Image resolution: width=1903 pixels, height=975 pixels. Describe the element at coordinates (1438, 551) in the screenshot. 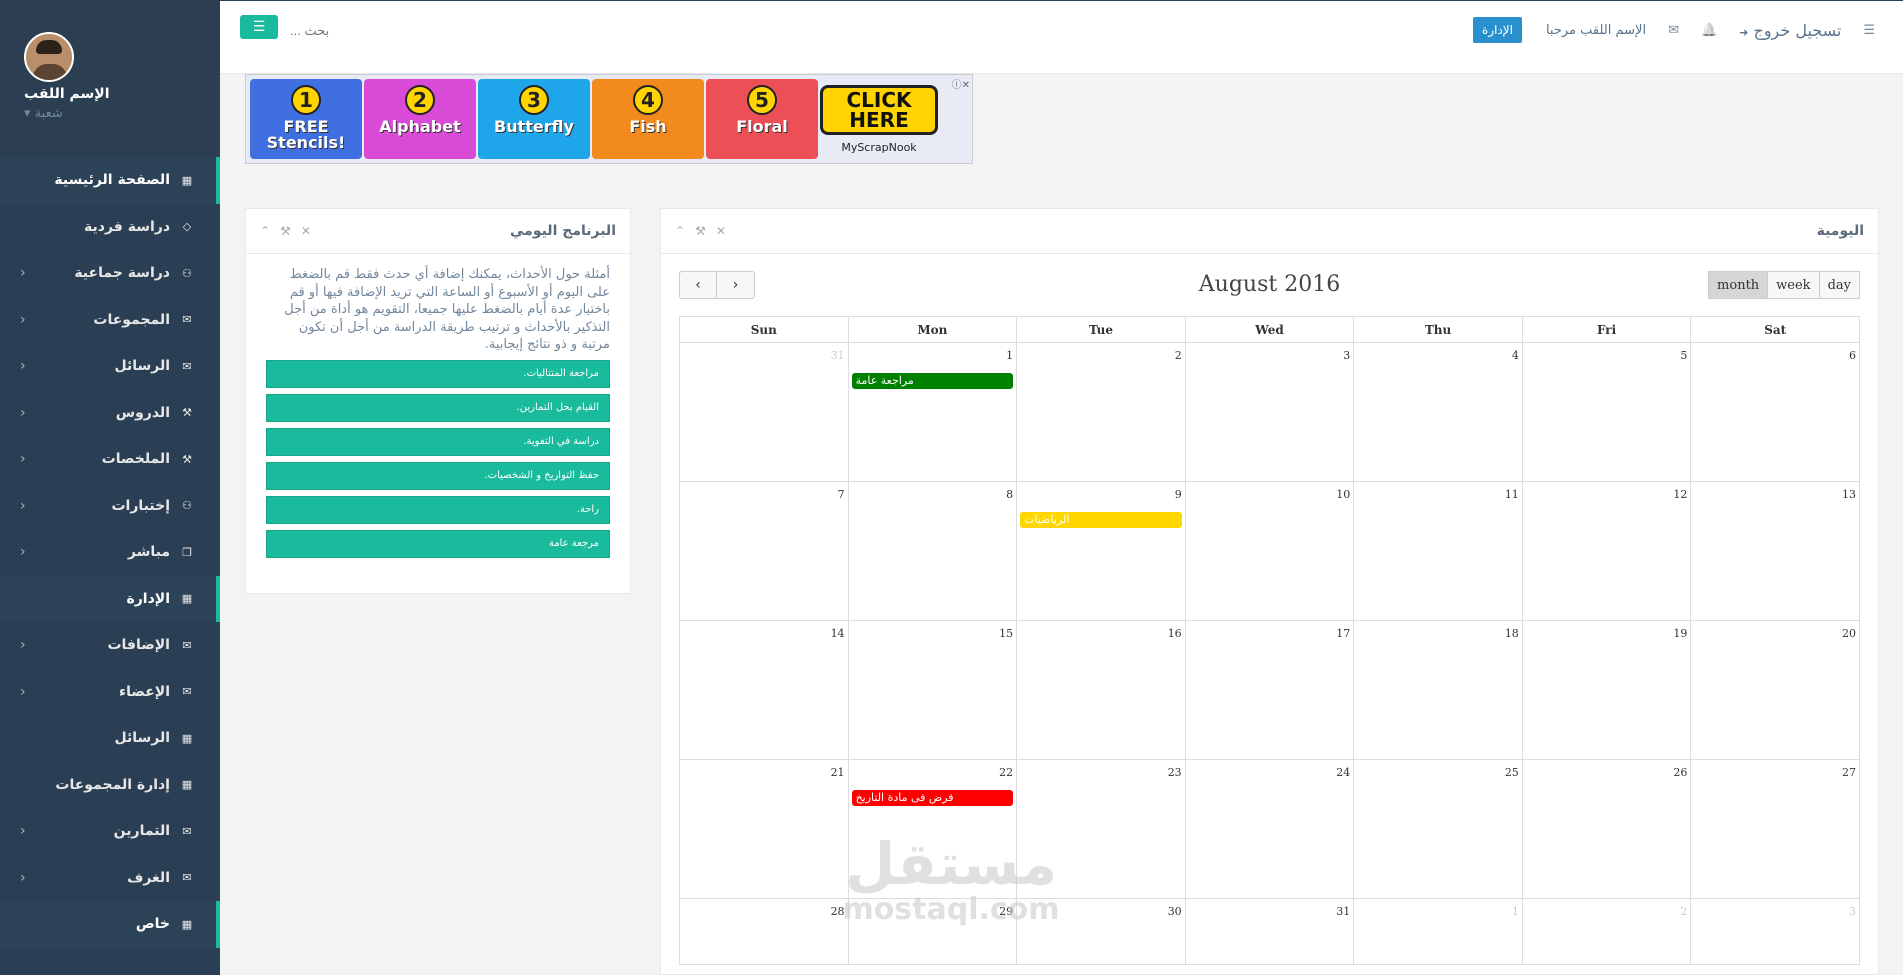

I see `day-cell: 11` at that location.